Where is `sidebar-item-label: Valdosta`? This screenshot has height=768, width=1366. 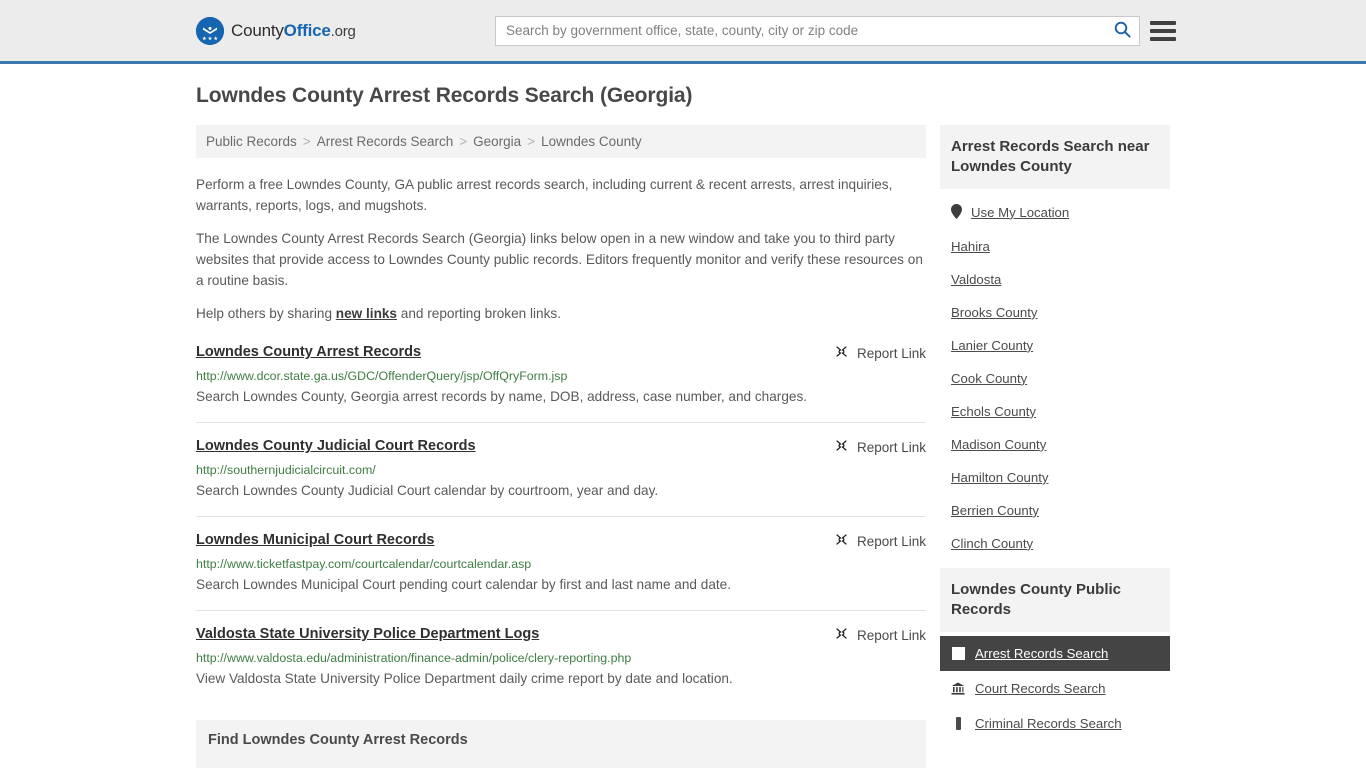
sidebar-item-label: Valdosta is located at coordinates (976, 279).